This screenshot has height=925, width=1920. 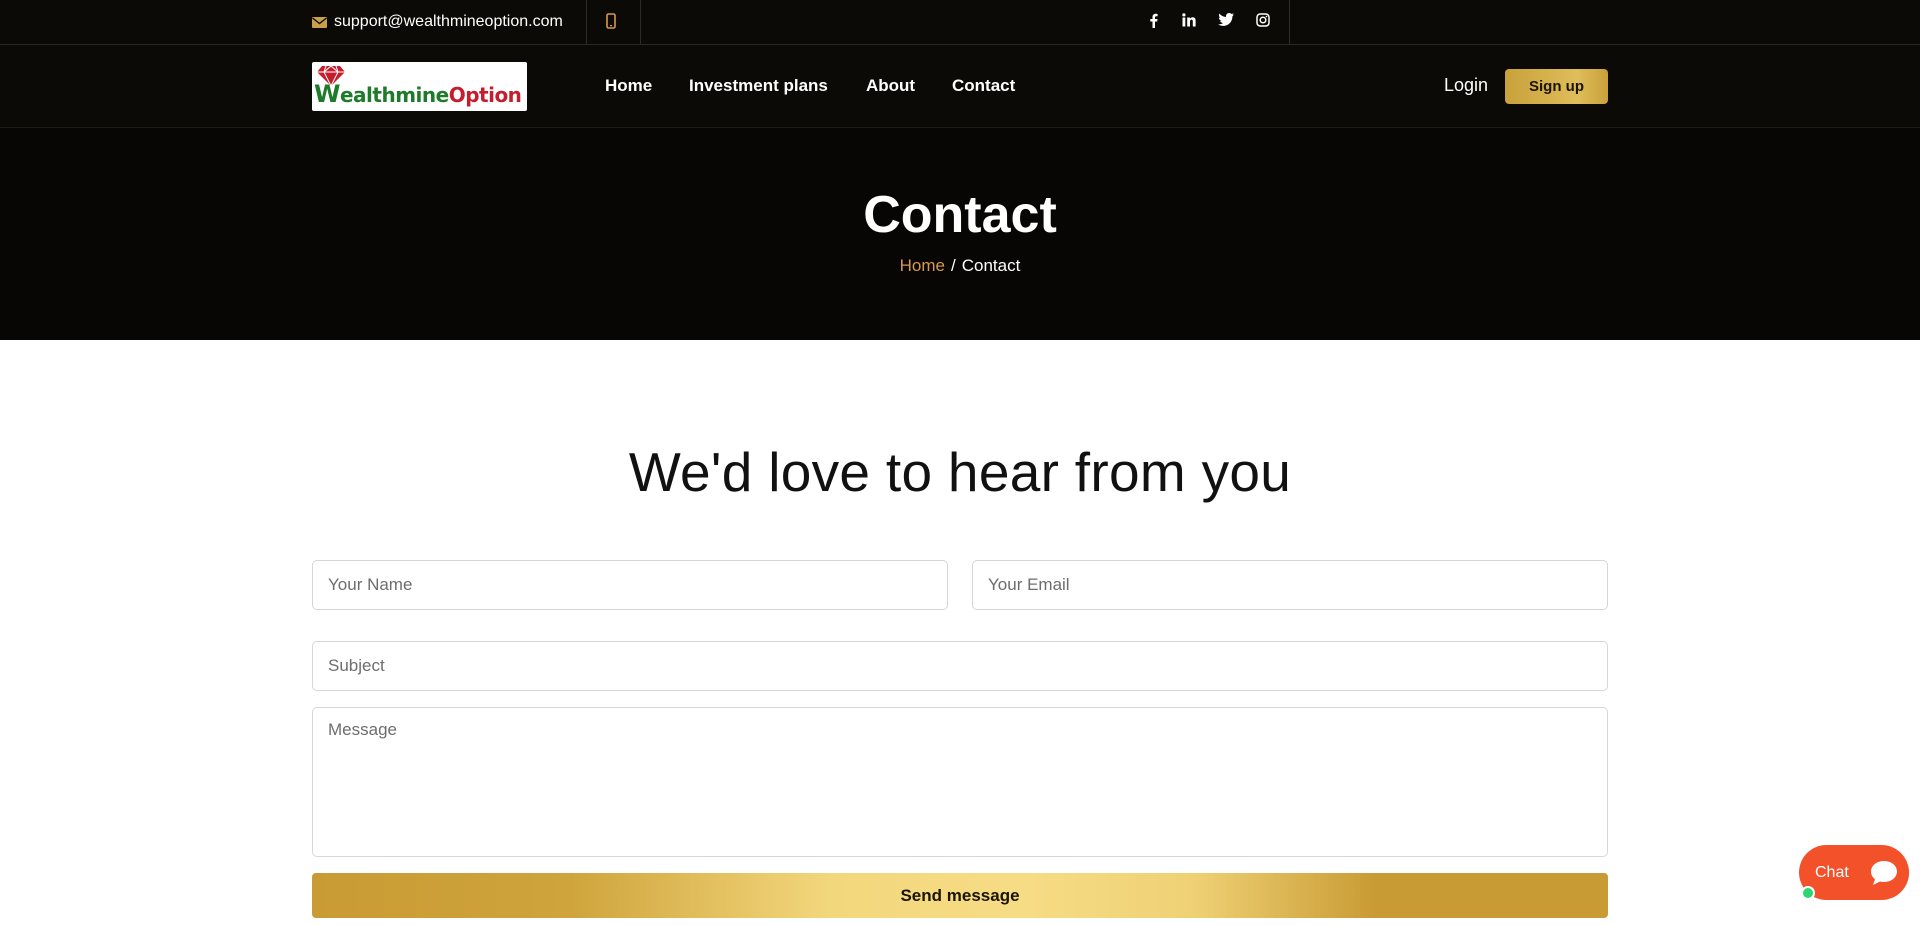 What do you see at coordinates (960, 666) in the screenshot?
I see `subject-input` at bounding box center [960, 666].